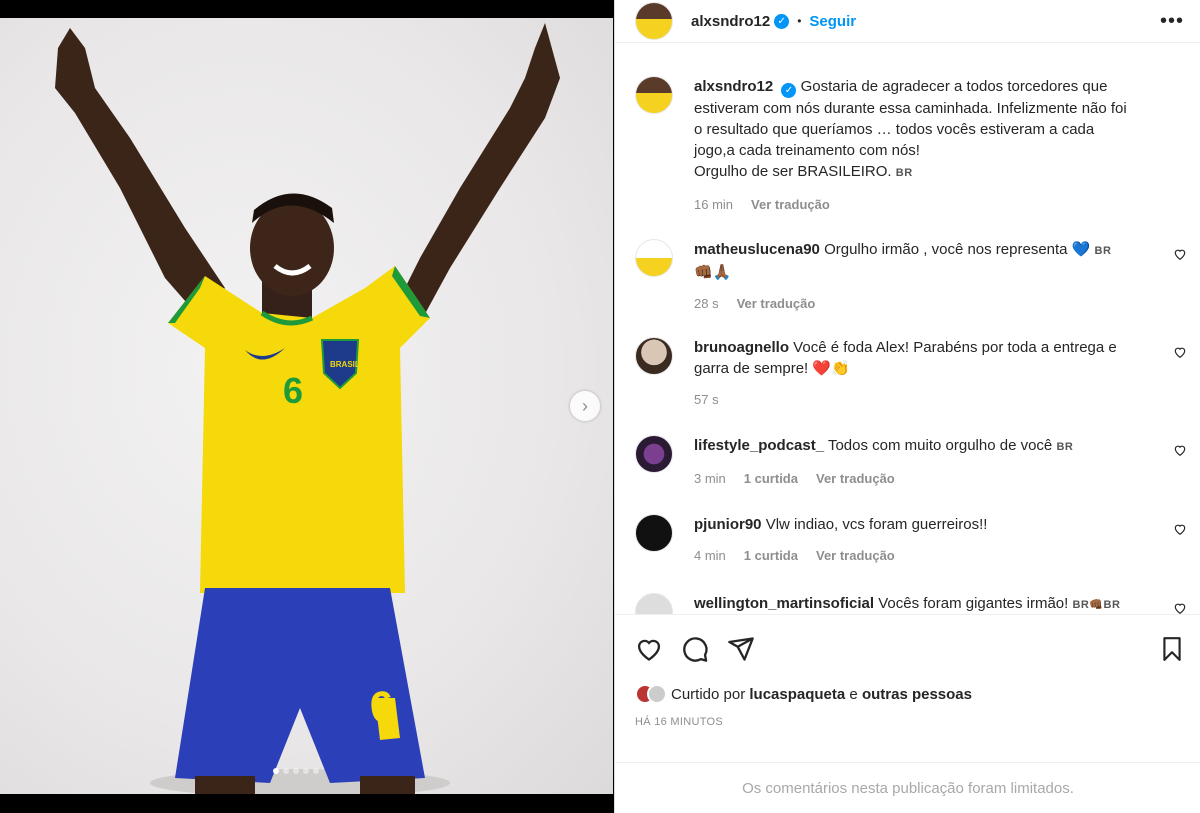 The width and height of the screenshot is (1200, 813). I want to click on comment-time: 57 s, so click(706, 399).